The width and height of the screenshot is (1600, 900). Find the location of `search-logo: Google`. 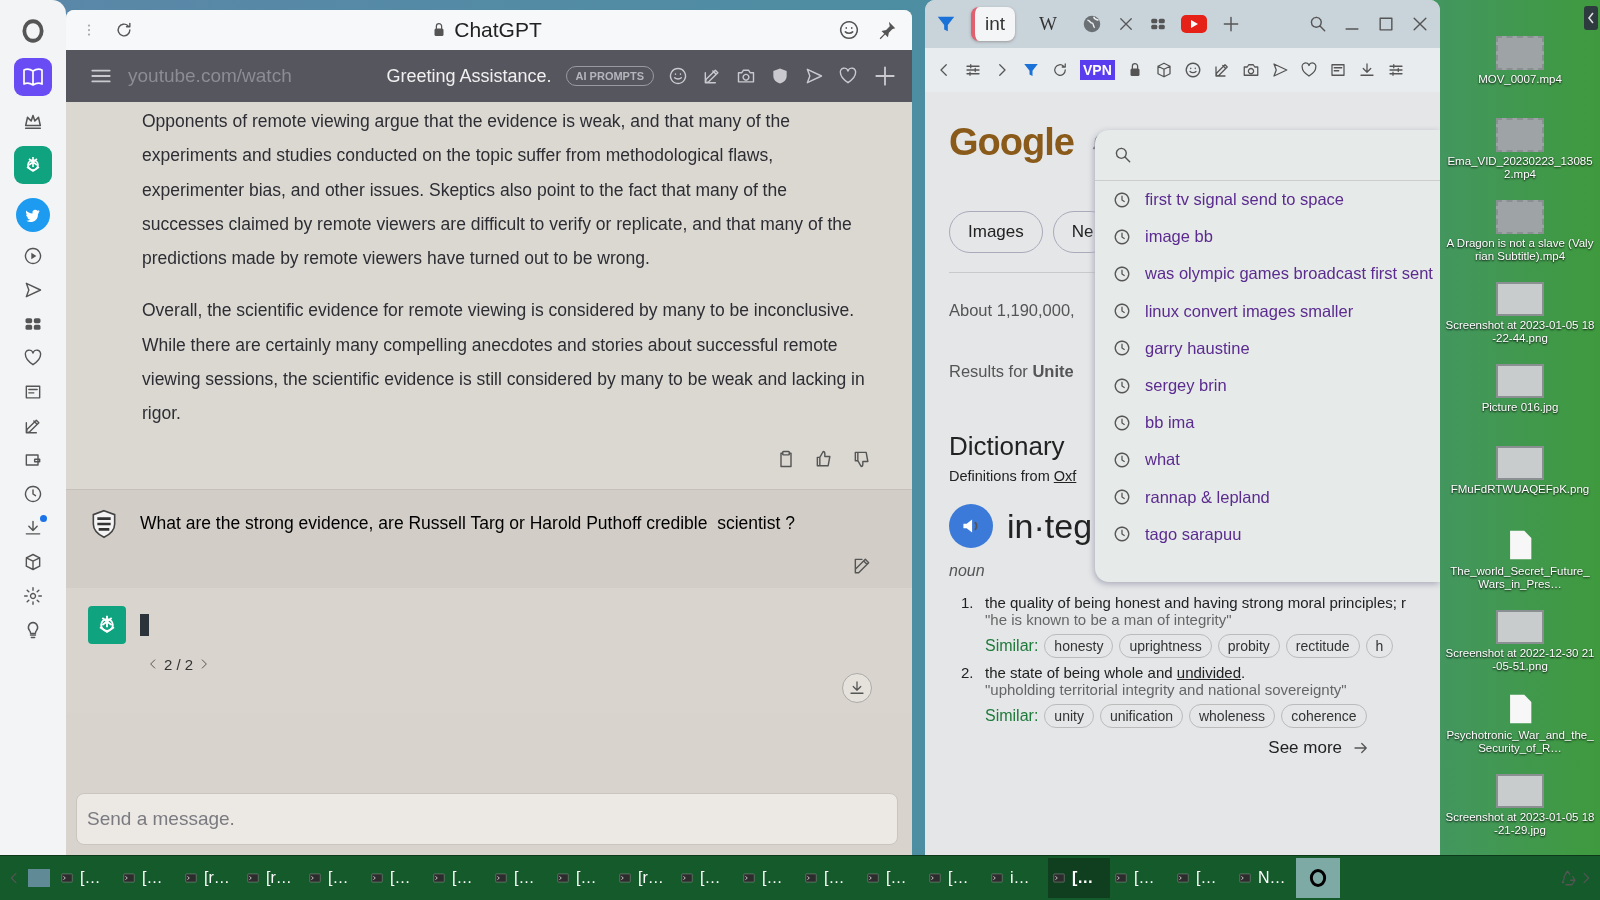

search-logo: Google is located at coordinates (1011, 142).